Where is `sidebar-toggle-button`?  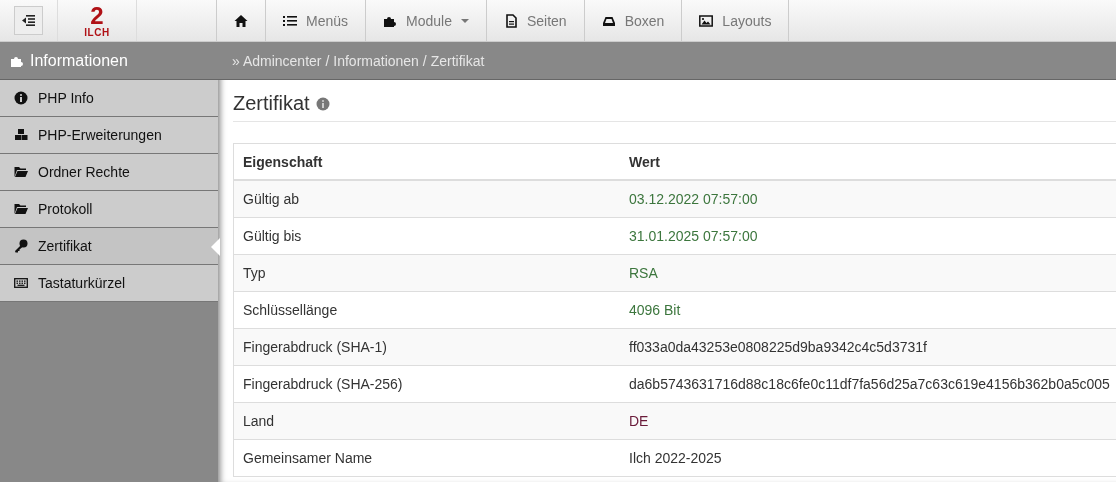 sidebar-toggle-button is located at coordinates (28, 20).